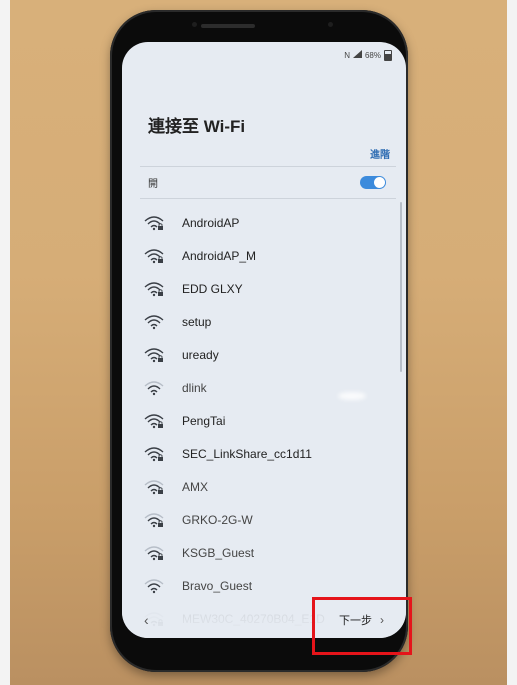  Describe the element at coordinates (388, 55) in the screenshot. I see `battery-icon` at that location.